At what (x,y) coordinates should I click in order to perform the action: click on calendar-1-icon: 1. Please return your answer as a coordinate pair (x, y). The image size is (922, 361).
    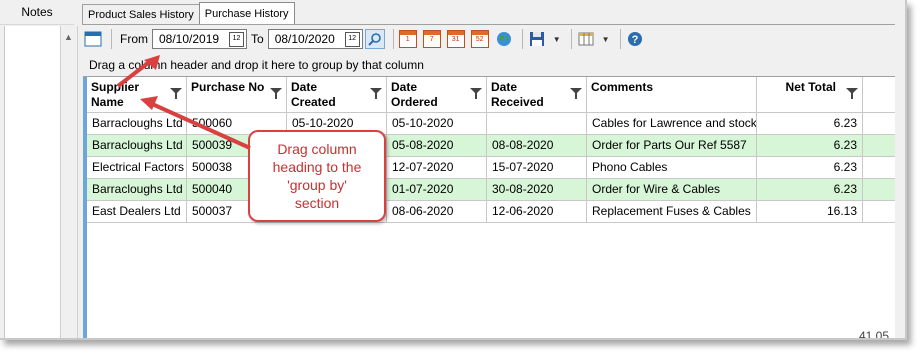
    Looking at the image, I should click on (407, 39).